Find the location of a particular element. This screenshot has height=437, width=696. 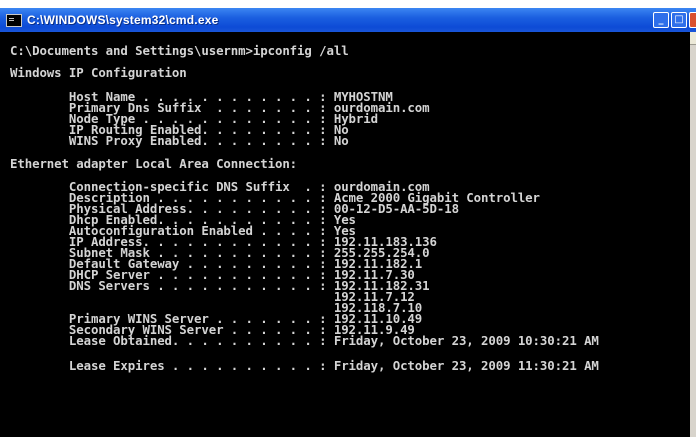

window-controls: _ □ is located at coordinates (673, 20).